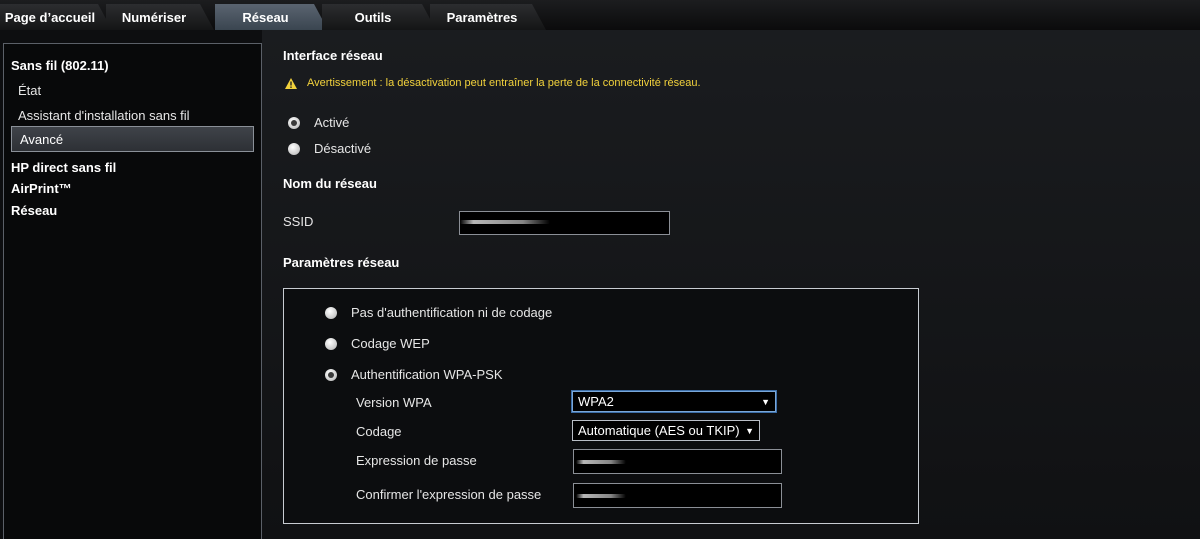  What do you see at coordinates (331, 312) in the screenshot?
I see `radio-no-auth-button` at bounding box center [331, 312].